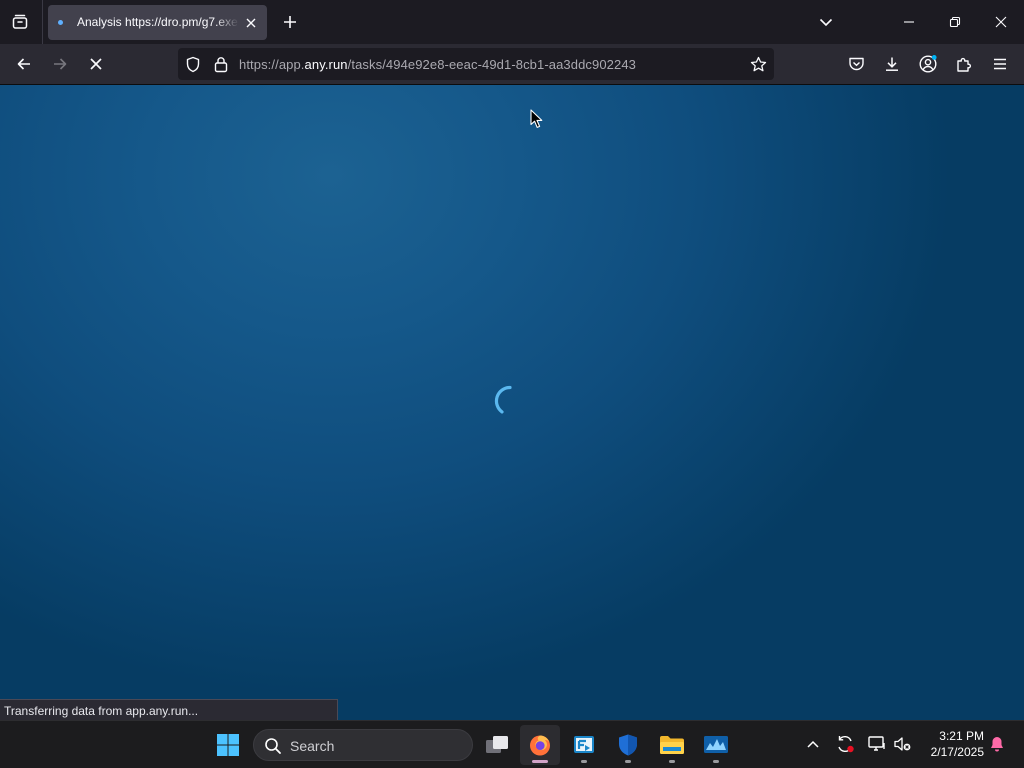 The image size is (1024, 768). I want to click on search-label: Search, so click(312, 746).